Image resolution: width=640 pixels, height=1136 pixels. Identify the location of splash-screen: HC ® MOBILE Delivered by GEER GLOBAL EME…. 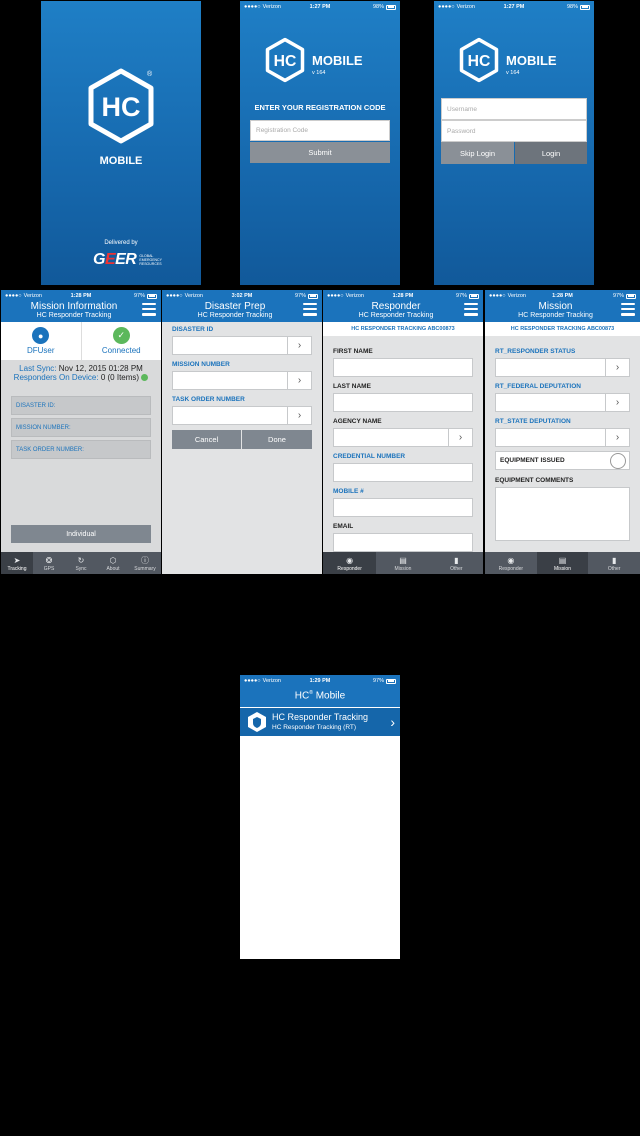
(121, 143).